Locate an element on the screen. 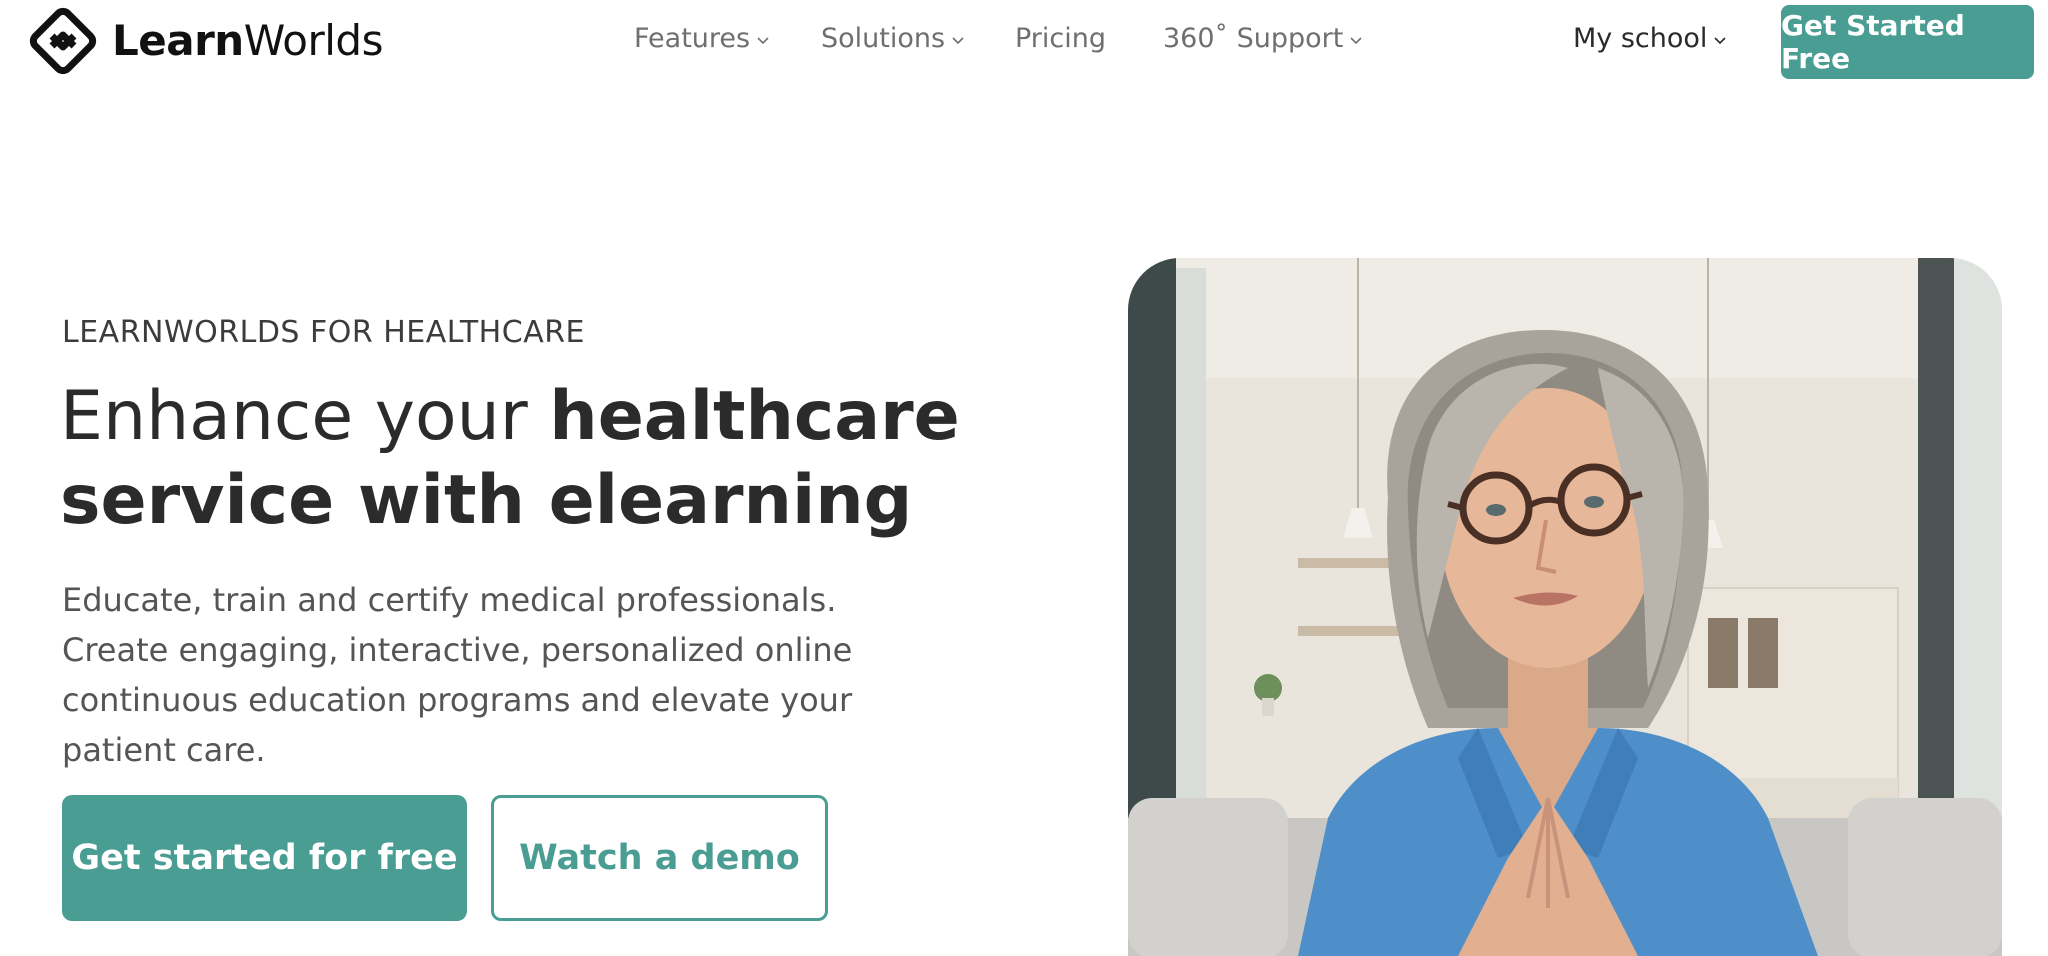 The image size is (2048, 956). learnworlds-logo-icon is located at coordinates (63, 41).